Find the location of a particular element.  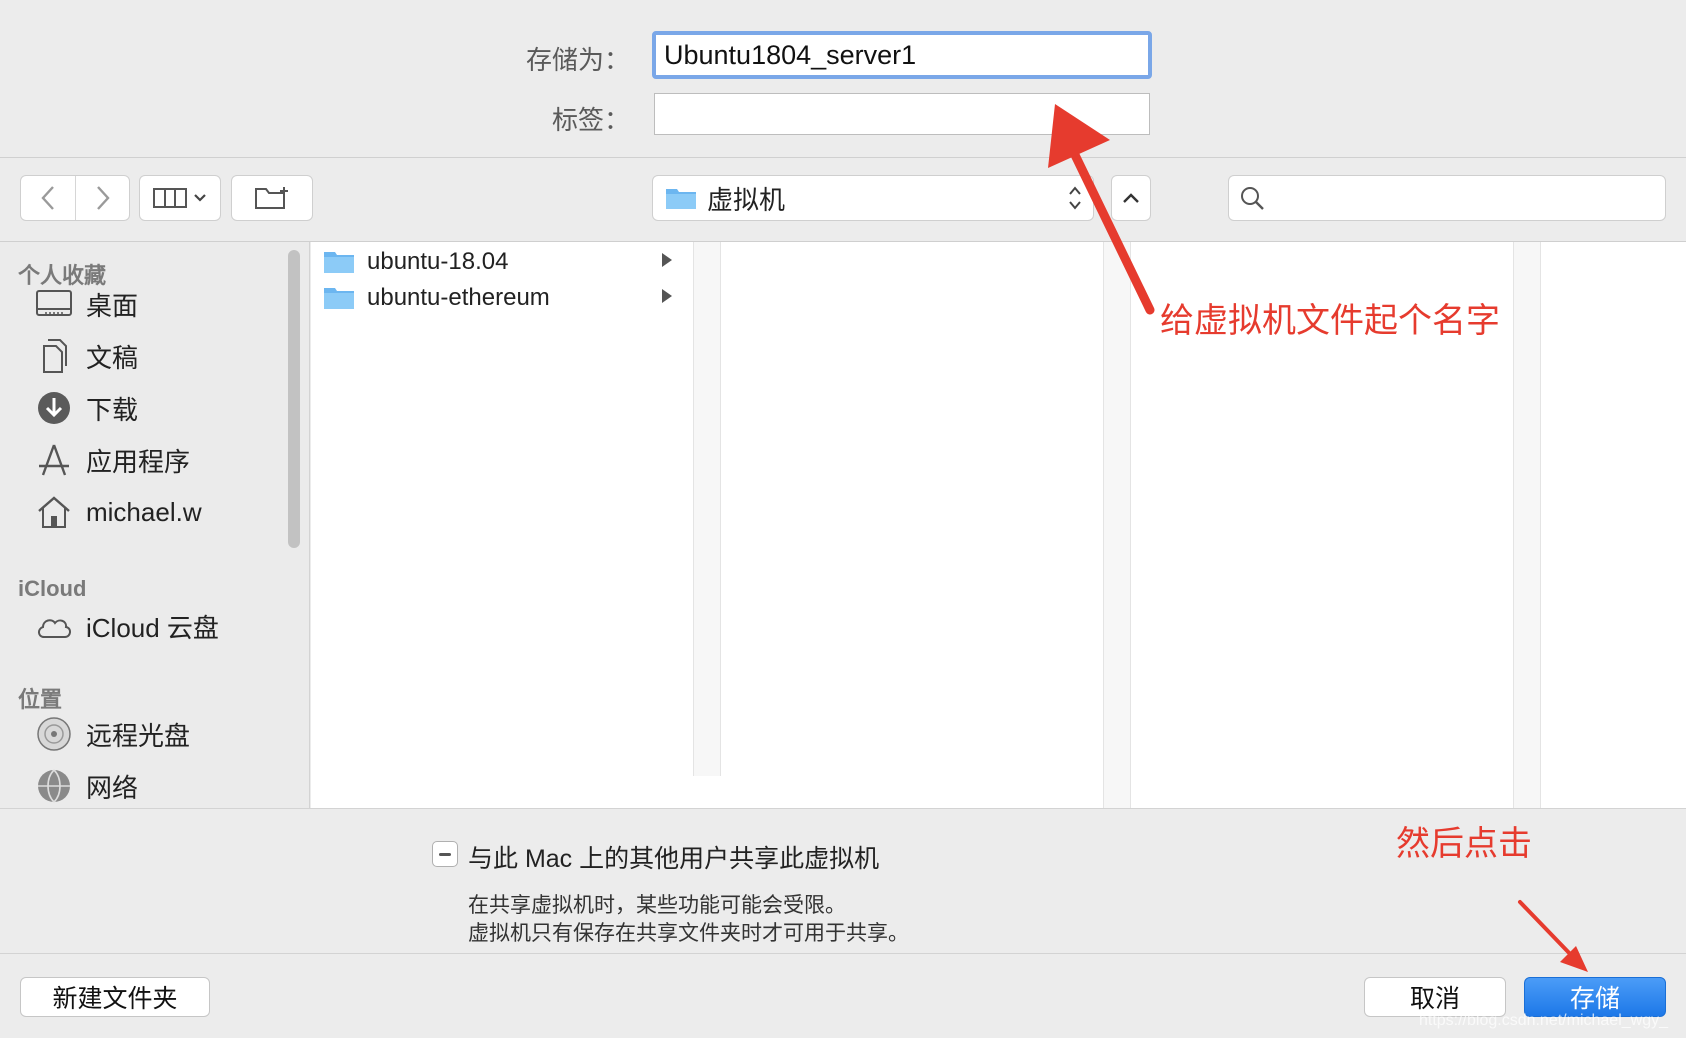

applications-icon is located at coordinates (54, 460).